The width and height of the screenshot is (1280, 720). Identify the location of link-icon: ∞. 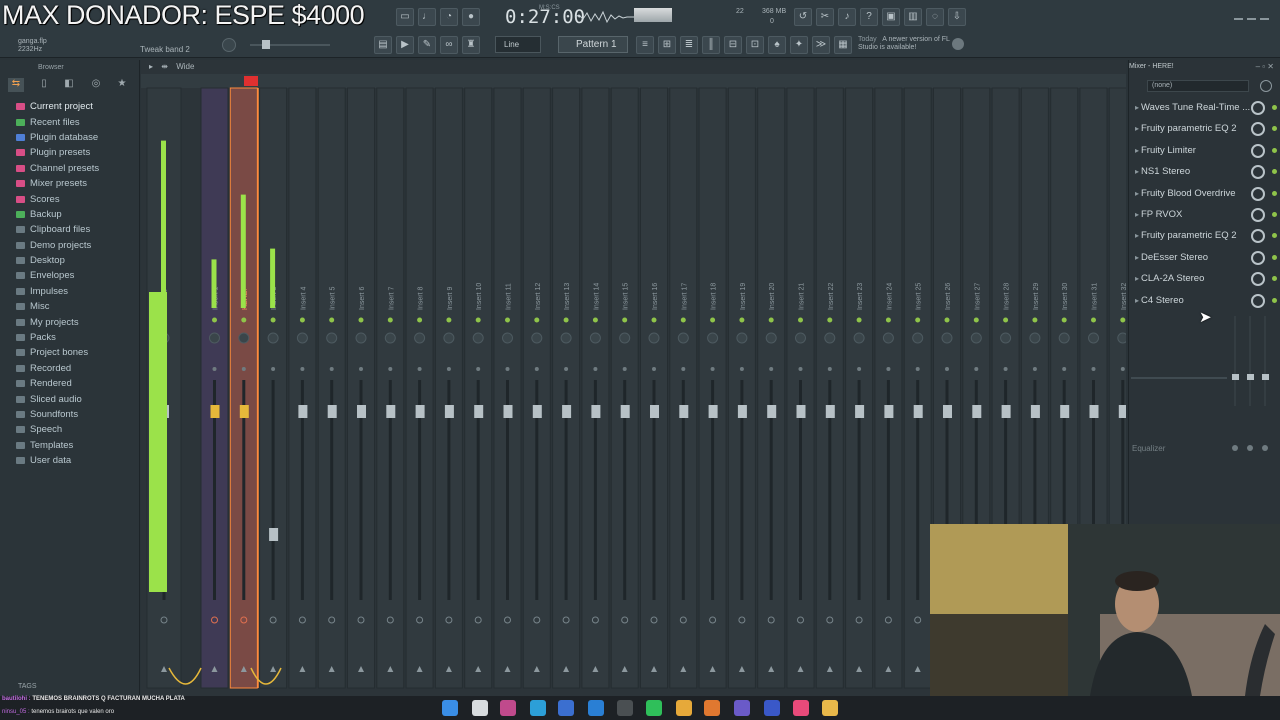
(449, 45).